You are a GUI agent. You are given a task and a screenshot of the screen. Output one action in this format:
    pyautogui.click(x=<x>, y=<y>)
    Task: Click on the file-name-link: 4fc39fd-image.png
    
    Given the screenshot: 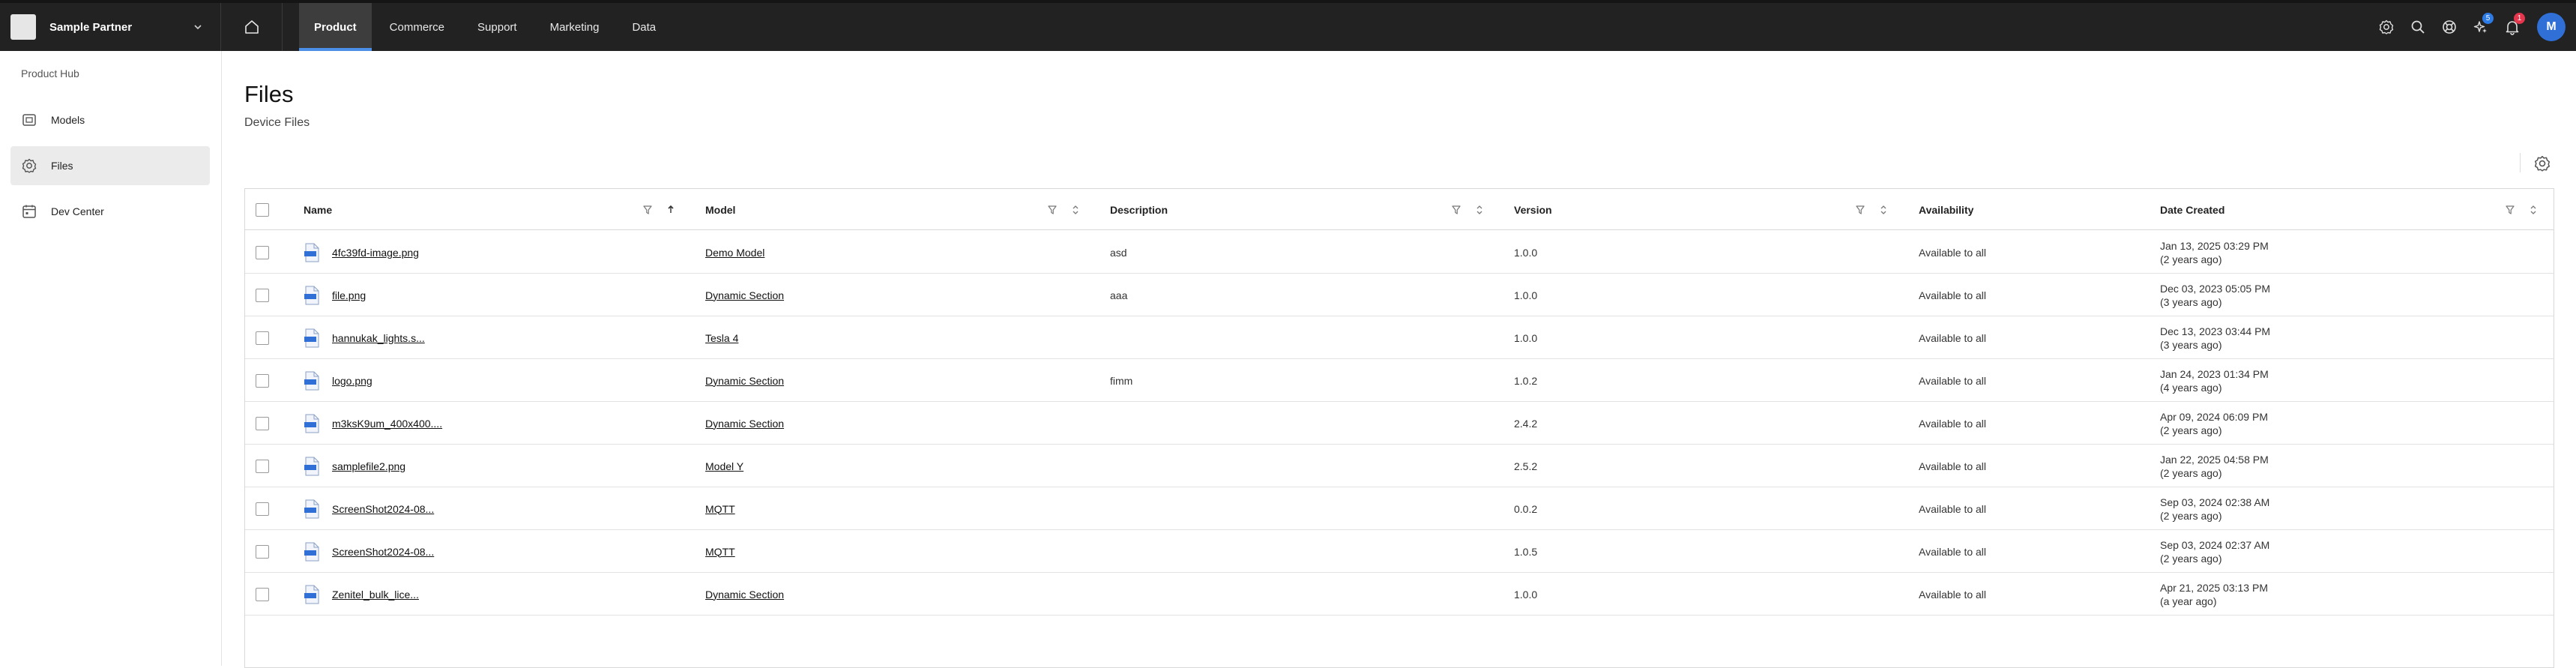 What is the action you would take?
    pyautogui.click(x=376, y=253)
    